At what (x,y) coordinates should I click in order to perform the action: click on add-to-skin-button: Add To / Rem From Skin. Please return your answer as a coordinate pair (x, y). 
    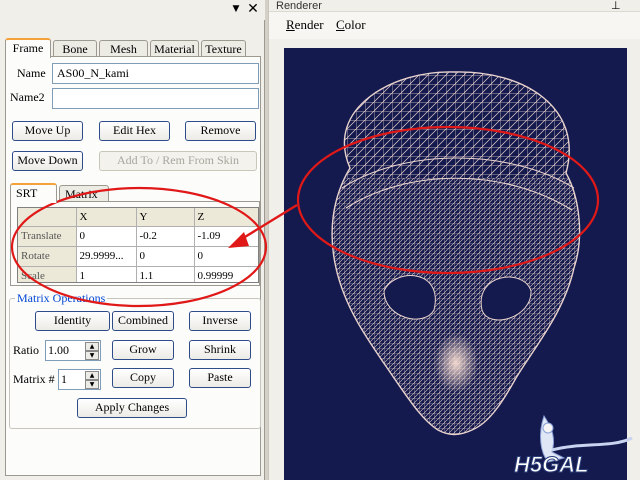
    Looking at the image, I should click on (178, 161).